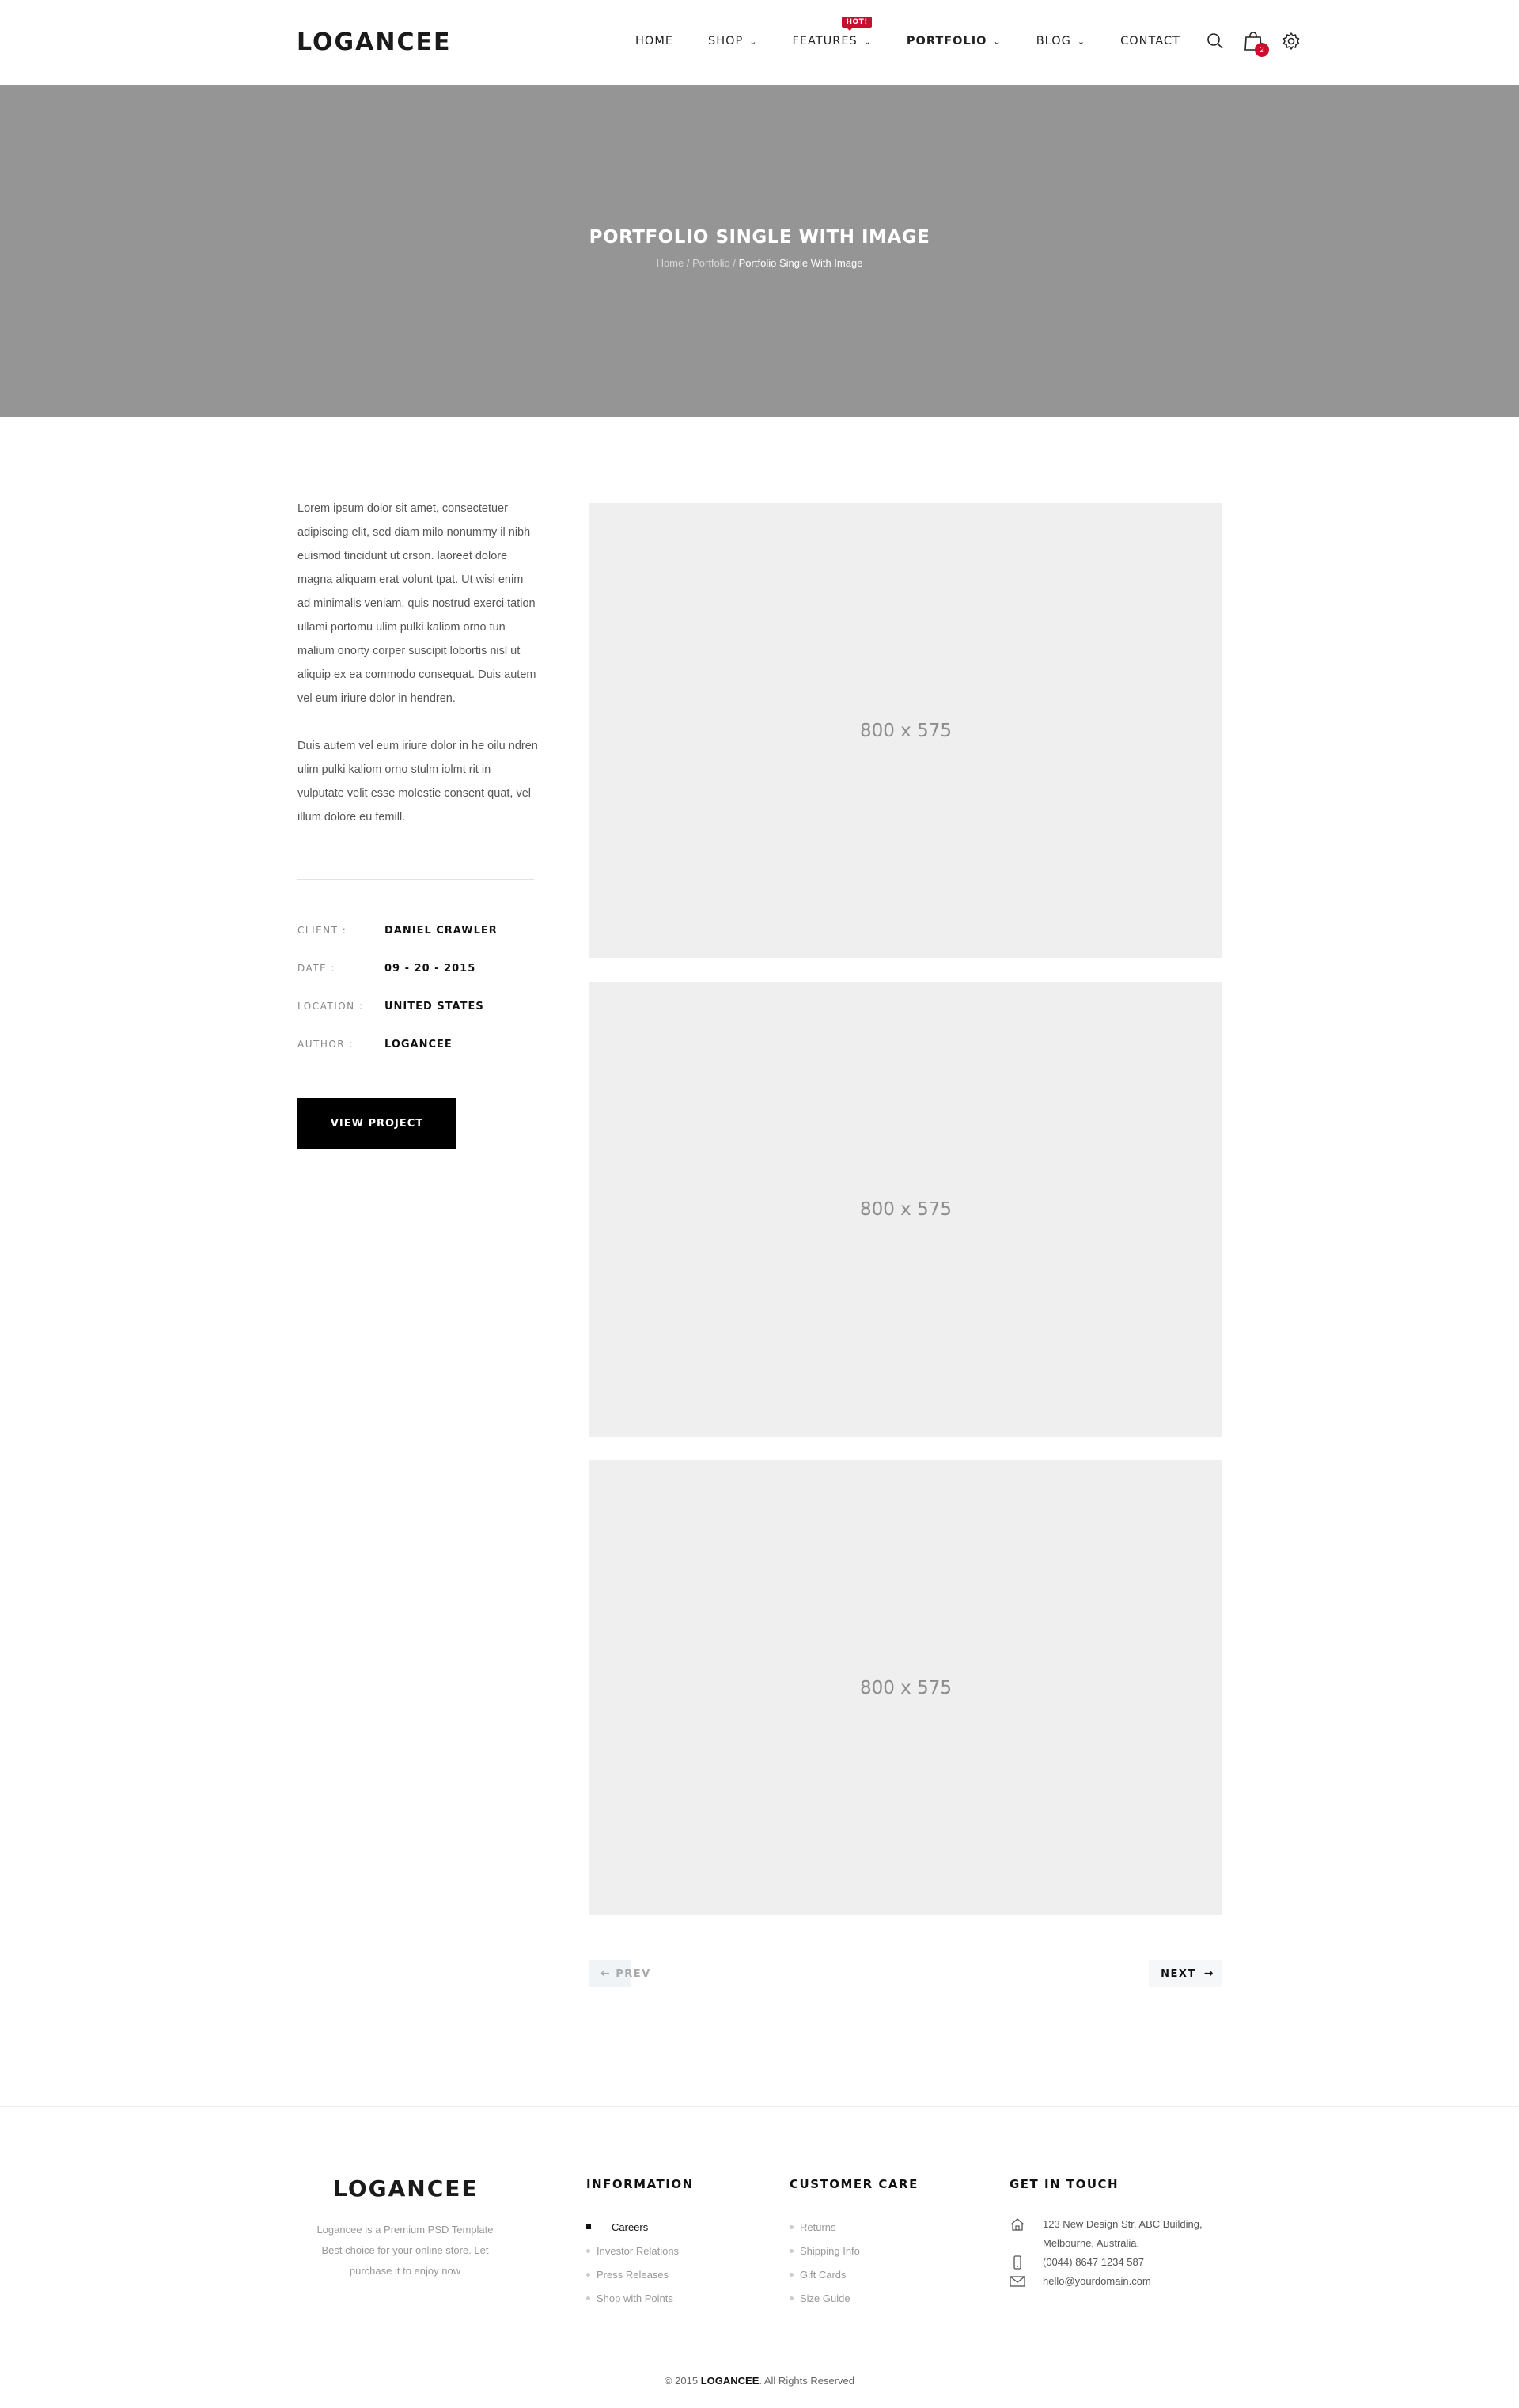  Describe the element at coordinates (1026, 2281) in the screenshot. I see `envelope-icon` at that location.